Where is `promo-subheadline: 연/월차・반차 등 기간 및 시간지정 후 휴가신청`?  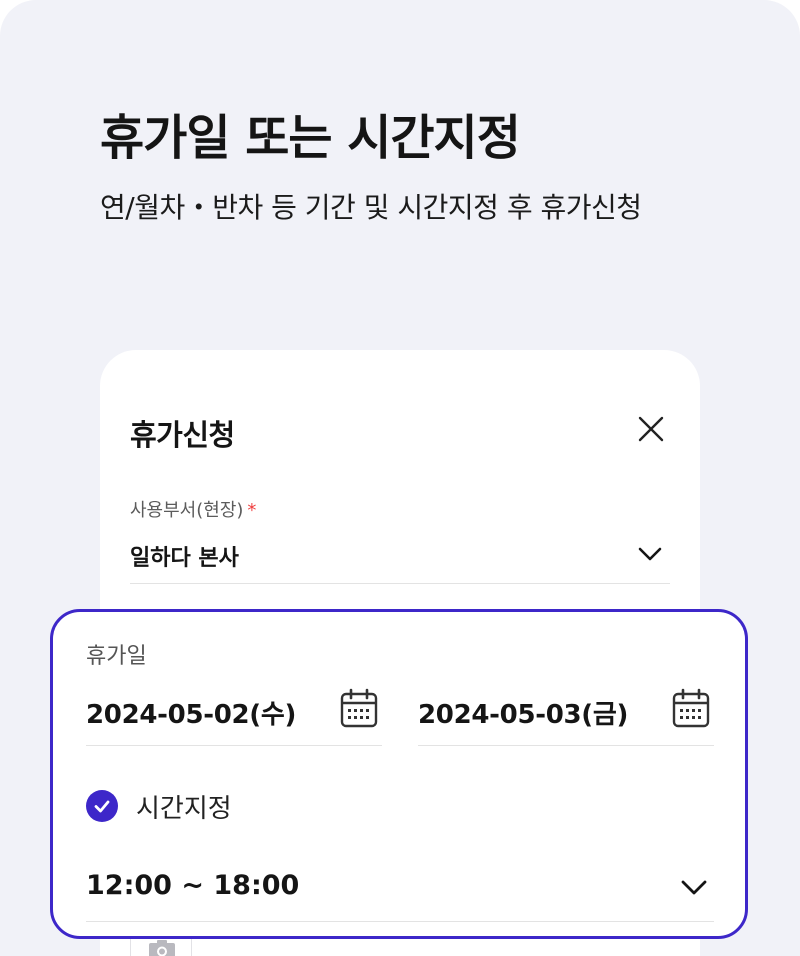
promo-subheadline: 연/월차・반차 등 기간 및 시간지정 후 휴가신청 is located at coordinates (371, 207).